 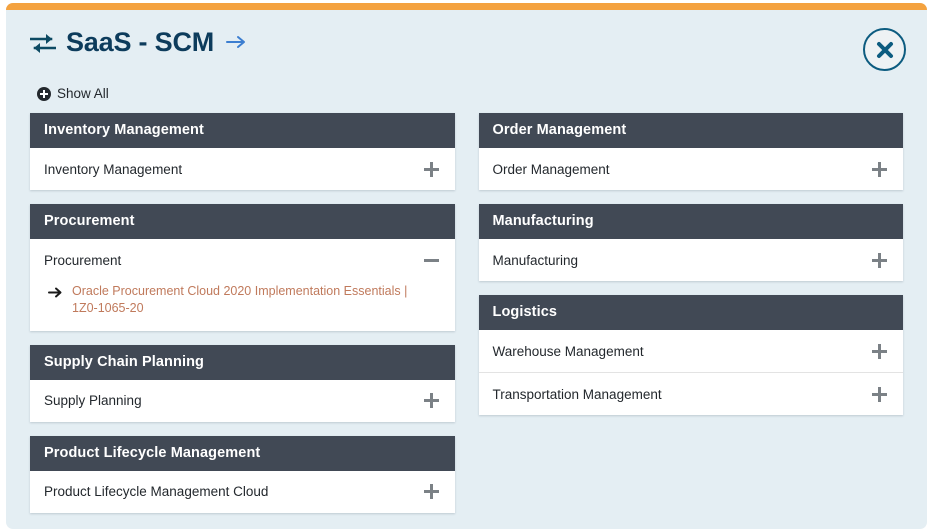 What do you see at coordinates (242, 362) in the screenshot?
I see `panel-header: Supply Chain Planning` at bounding box center [242, 362].